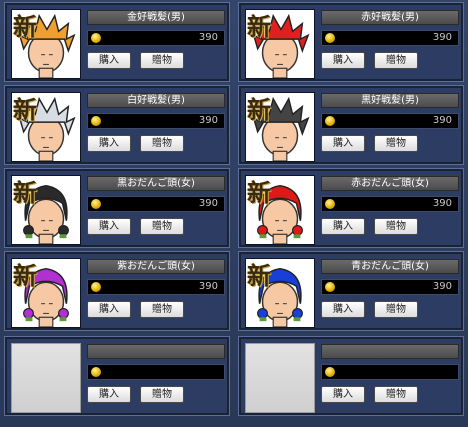 Image resolution: width=468 pixels, height=427 pixels. I want to click on shop-item-card: 新 金好戦髪(男) 390 購入 贈物, so click(117, 42).